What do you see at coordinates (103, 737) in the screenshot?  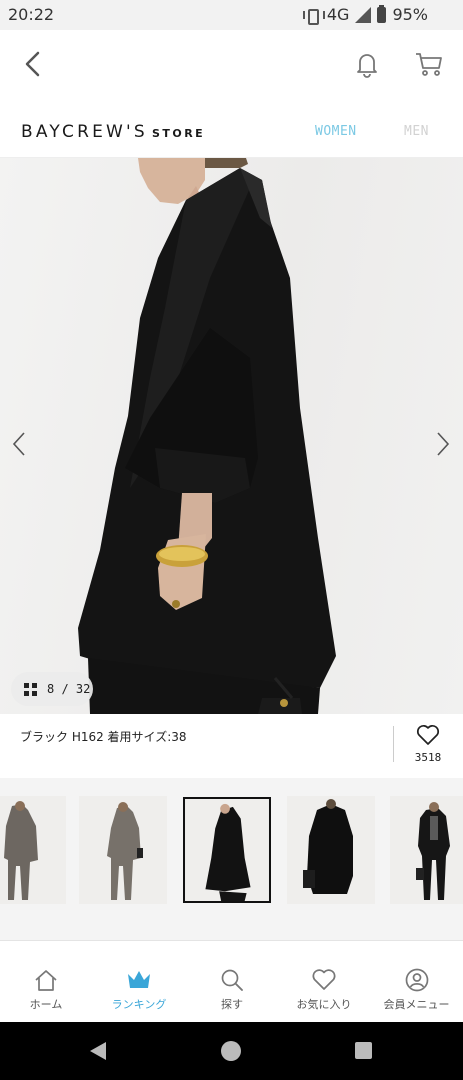 I see `color-size-text: ブラック H162 着用サイズ:38` at bounding box center [103, 737].